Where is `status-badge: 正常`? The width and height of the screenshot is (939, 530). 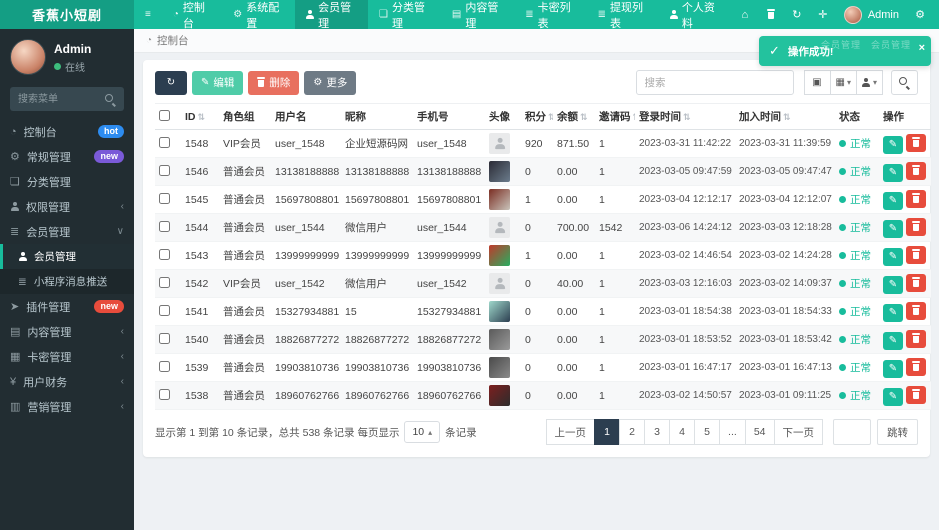 status-badge: 正常 is located at coordinates (857, 311).